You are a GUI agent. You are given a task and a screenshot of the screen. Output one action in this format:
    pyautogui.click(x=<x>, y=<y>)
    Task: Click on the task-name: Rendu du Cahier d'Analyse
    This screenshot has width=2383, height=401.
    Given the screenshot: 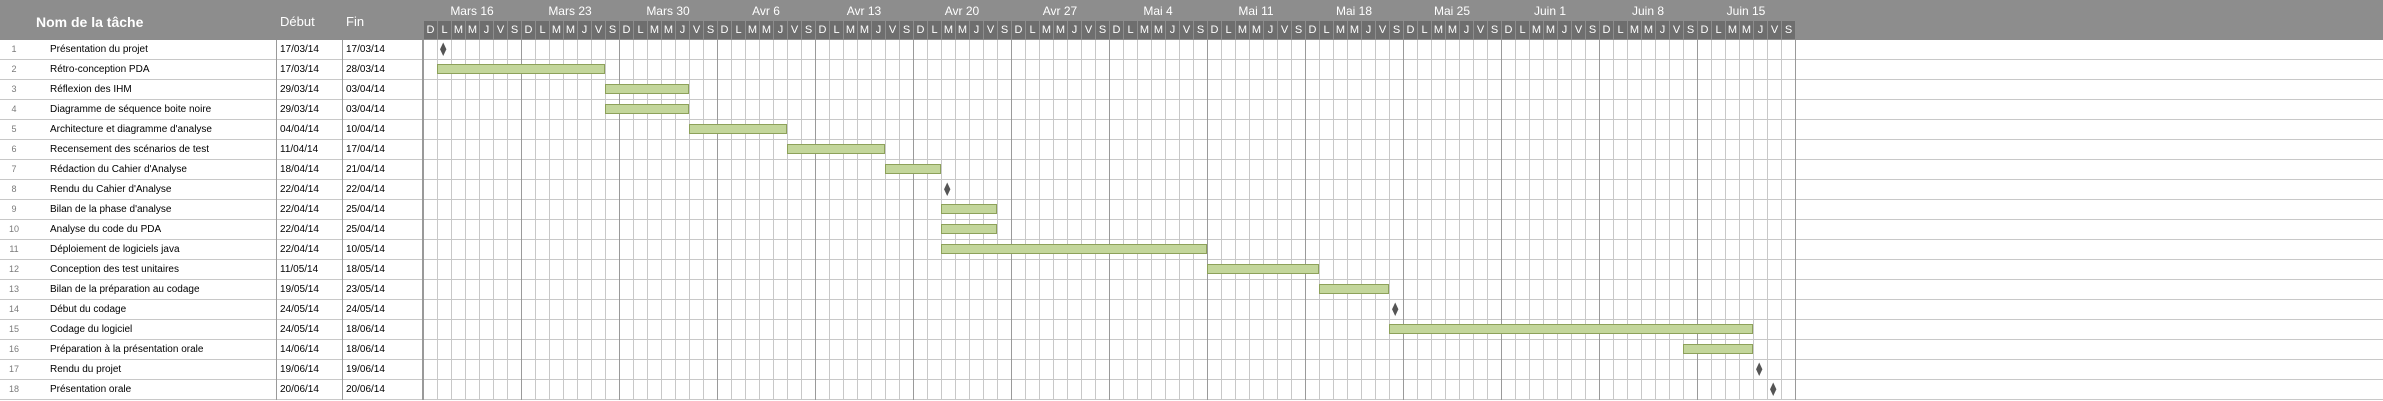 What is the action you would take?
    pyautogui.click(x=111, y=189)
    